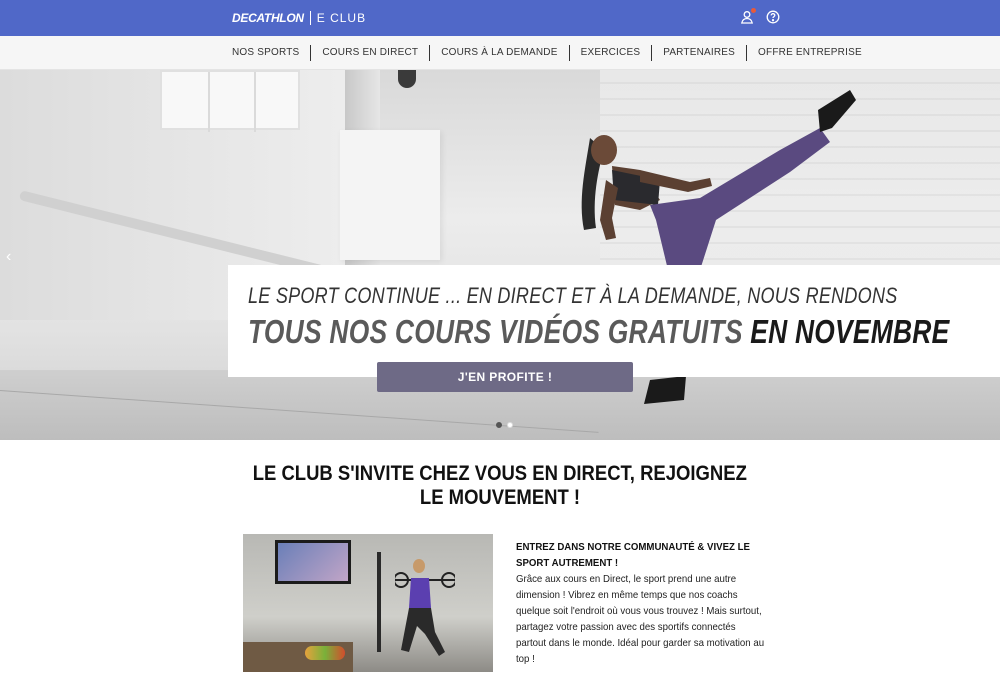 The width and height of the screenshot is (1000, 699). What do you see at coordinates (310, 18) in the screenshot?
I see `brand-divider` at bounding box center [310, 18].